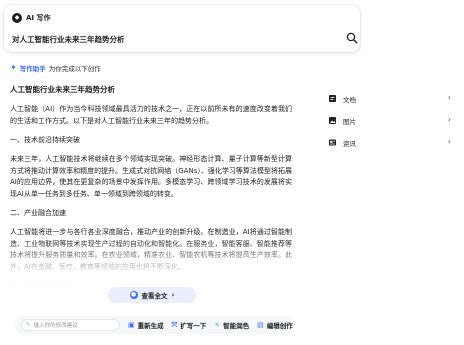  I want to click on regenerate-label: 重新生成, so click(150, 326).